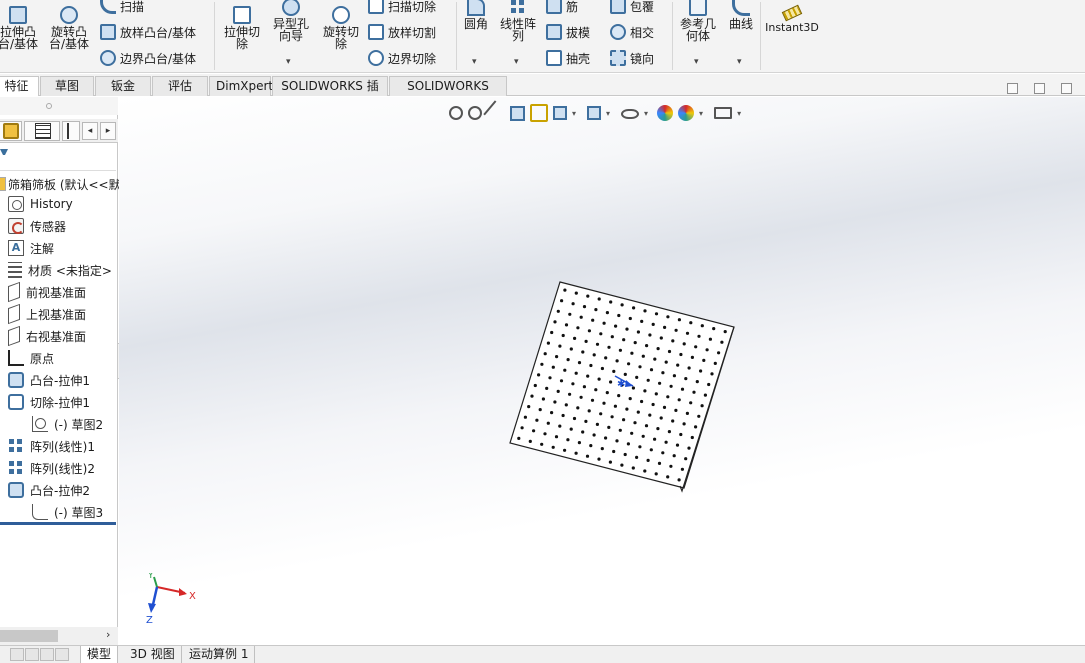 This screenshot has height=663, width=1085. What do you see at coordinates (90, 131) in the screenshot?
I see `tab-scroll-left-icon: ◂` at bounding box center [90, 131].